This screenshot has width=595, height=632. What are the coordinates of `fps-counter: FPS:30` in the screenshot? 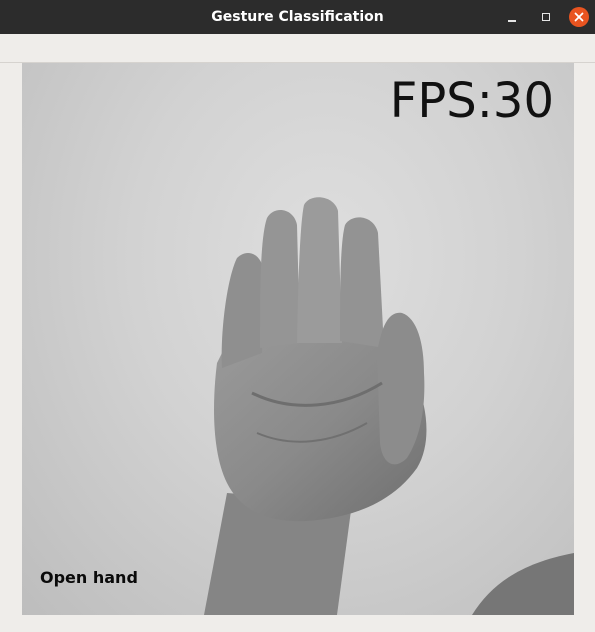 It's located at (471, 101).